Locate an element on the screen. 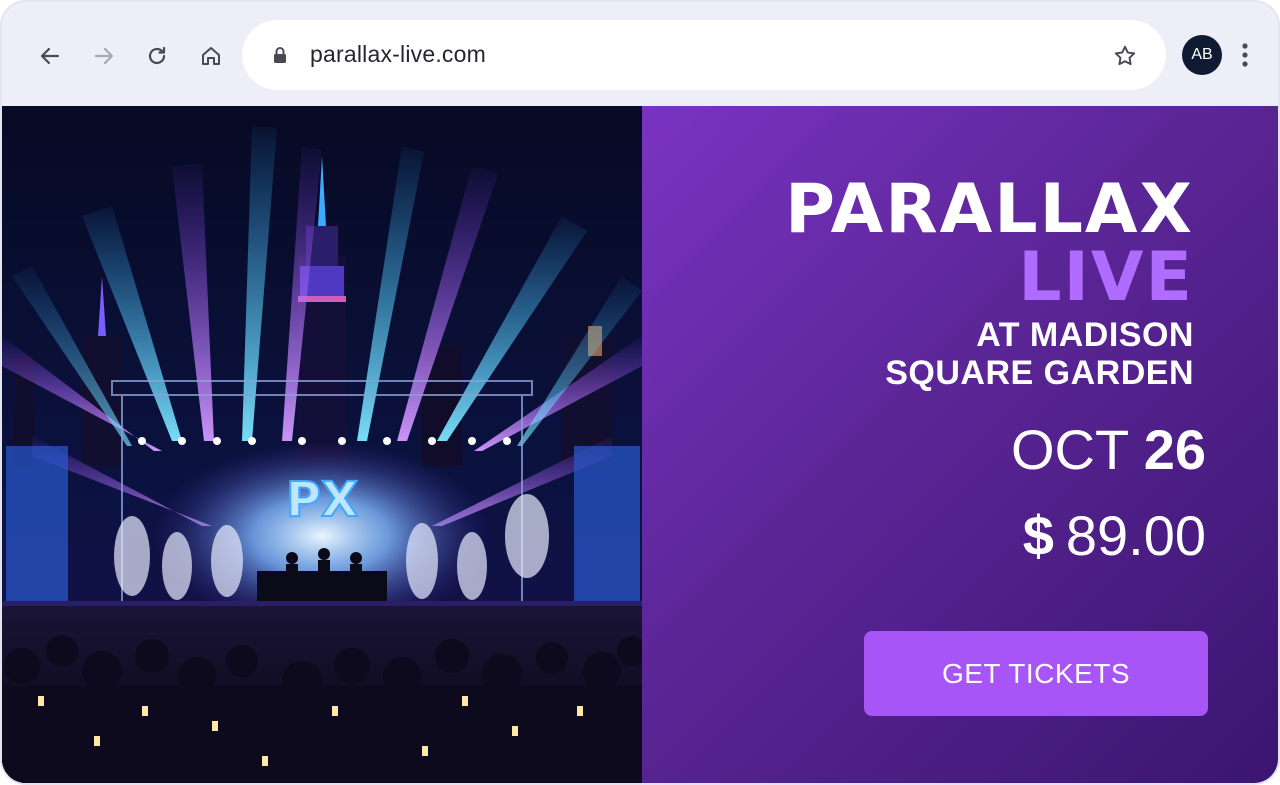  reload-button is located at coordinates (157, 56).